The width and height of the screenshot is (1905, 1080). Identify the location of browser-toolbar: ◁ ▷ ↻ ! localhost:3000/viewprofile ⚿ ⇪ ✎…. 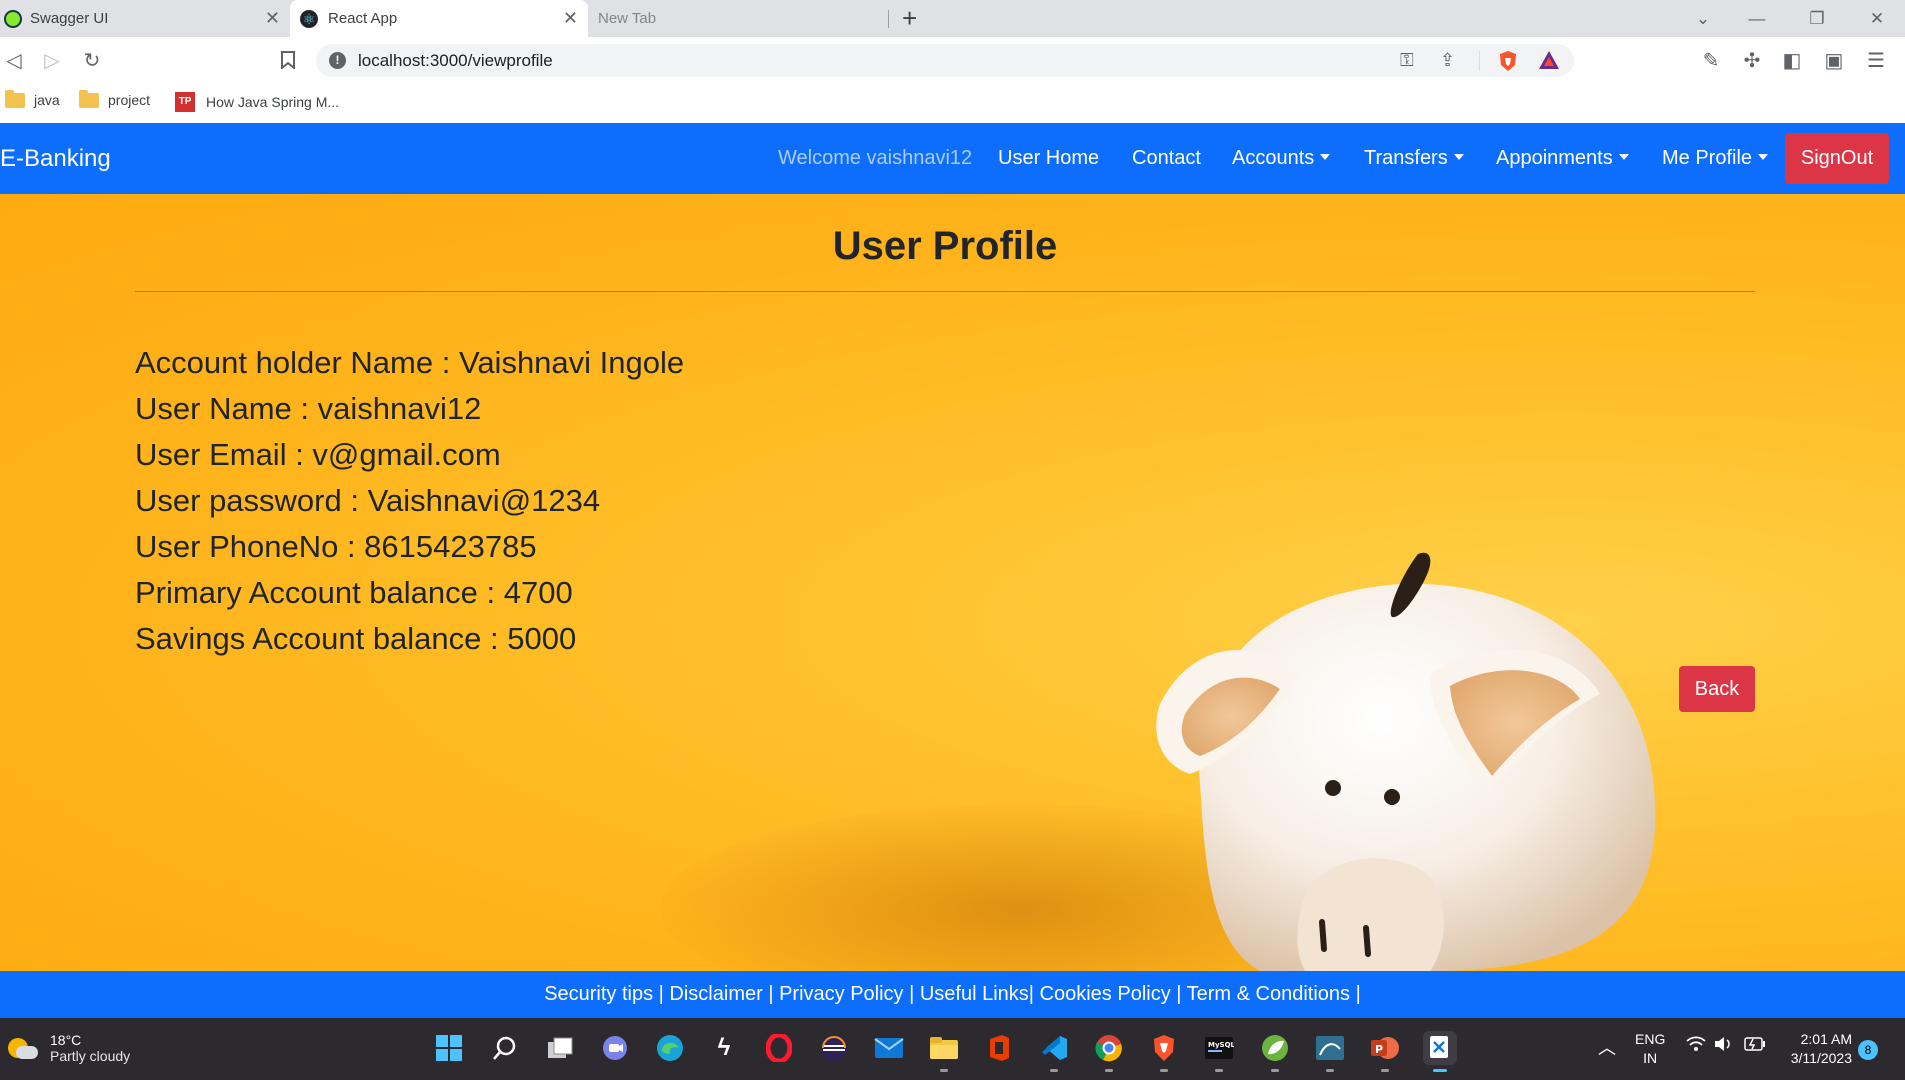
(952, 60).